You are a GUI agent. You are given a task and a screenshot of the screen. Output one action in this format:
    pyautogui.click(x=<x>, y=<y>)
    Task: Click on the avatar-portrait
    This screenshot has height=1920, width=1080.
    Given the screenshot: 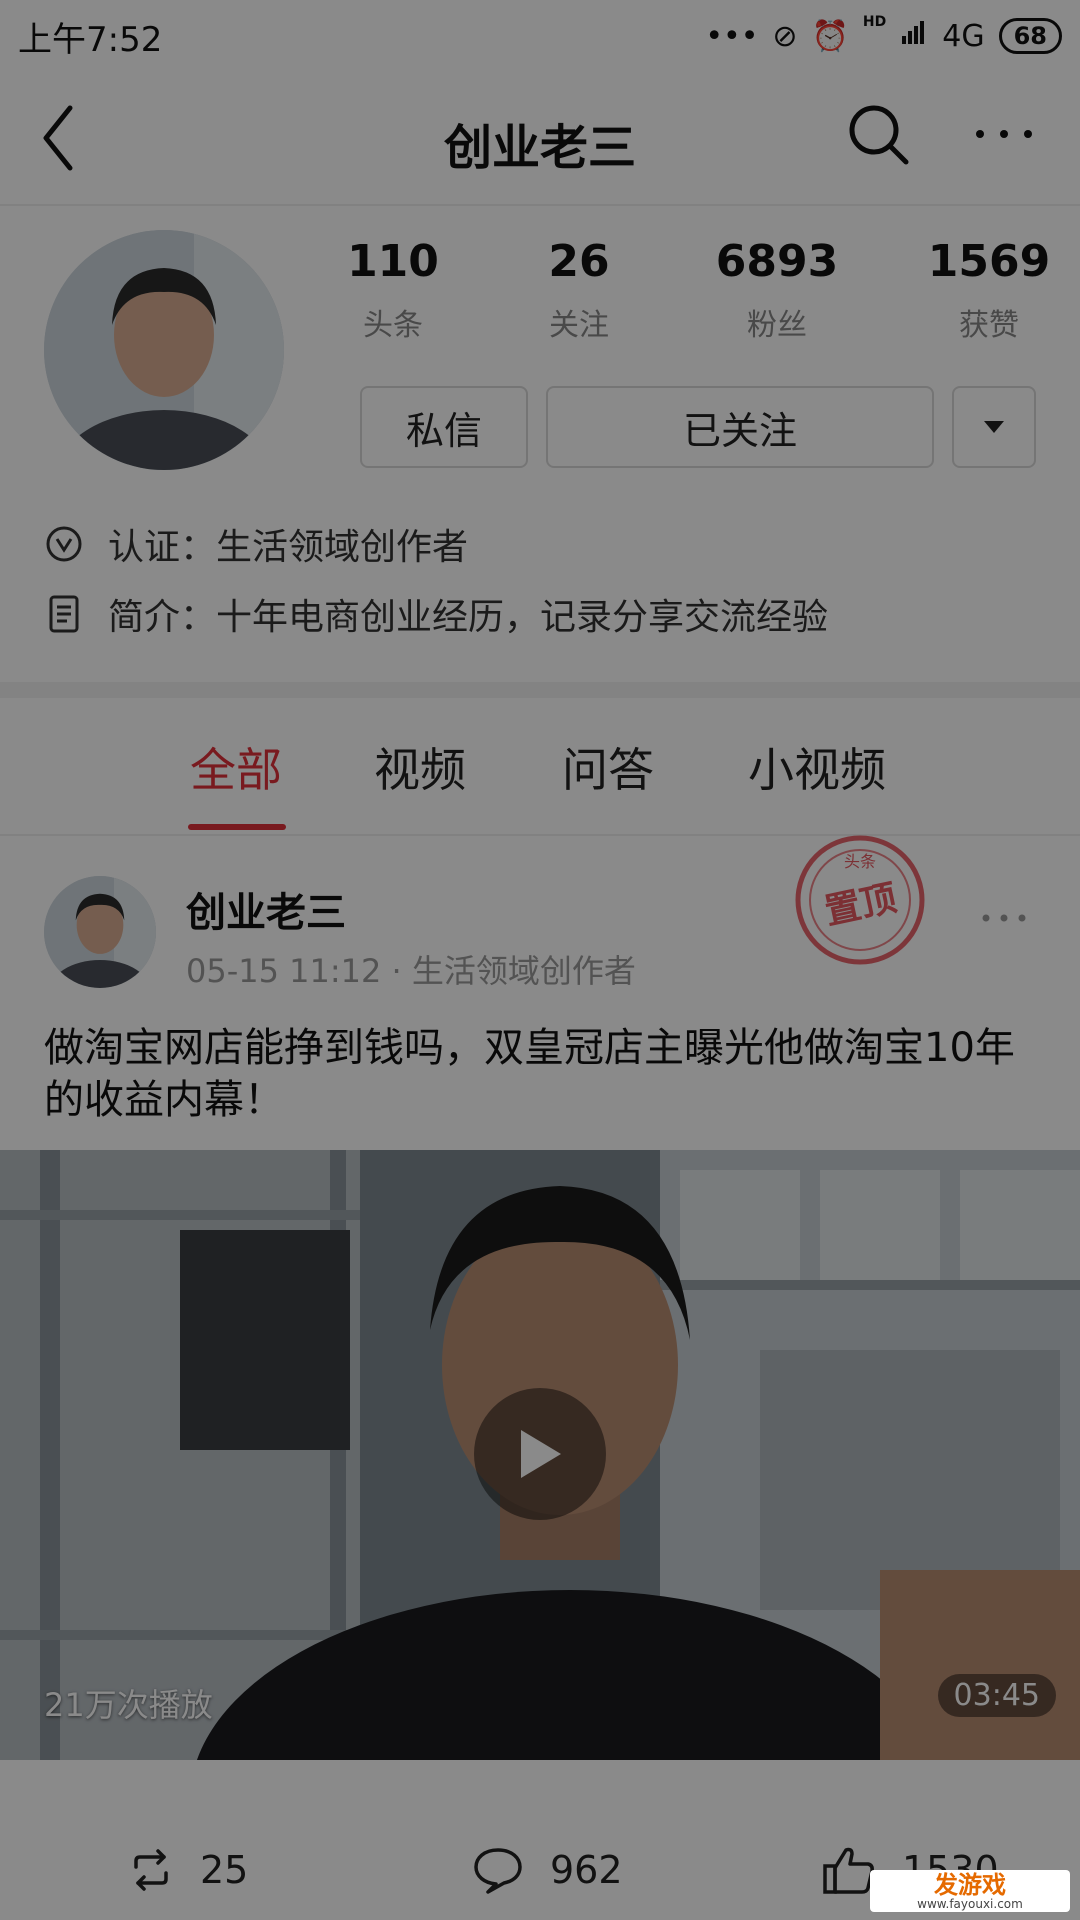 What is the action you would take?
    pyautogui.click(x=164, y=350)
    